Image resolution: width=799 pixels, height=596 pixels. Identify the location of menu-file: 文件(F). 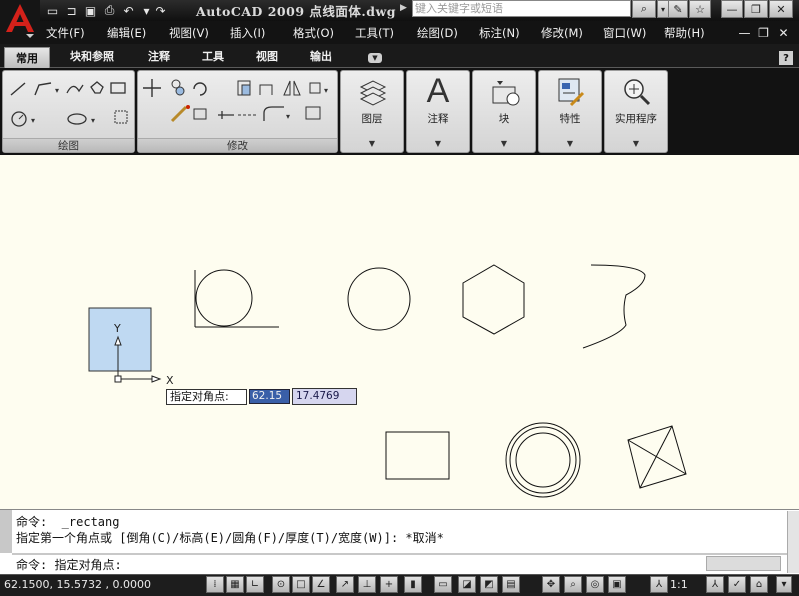
(65, 33).